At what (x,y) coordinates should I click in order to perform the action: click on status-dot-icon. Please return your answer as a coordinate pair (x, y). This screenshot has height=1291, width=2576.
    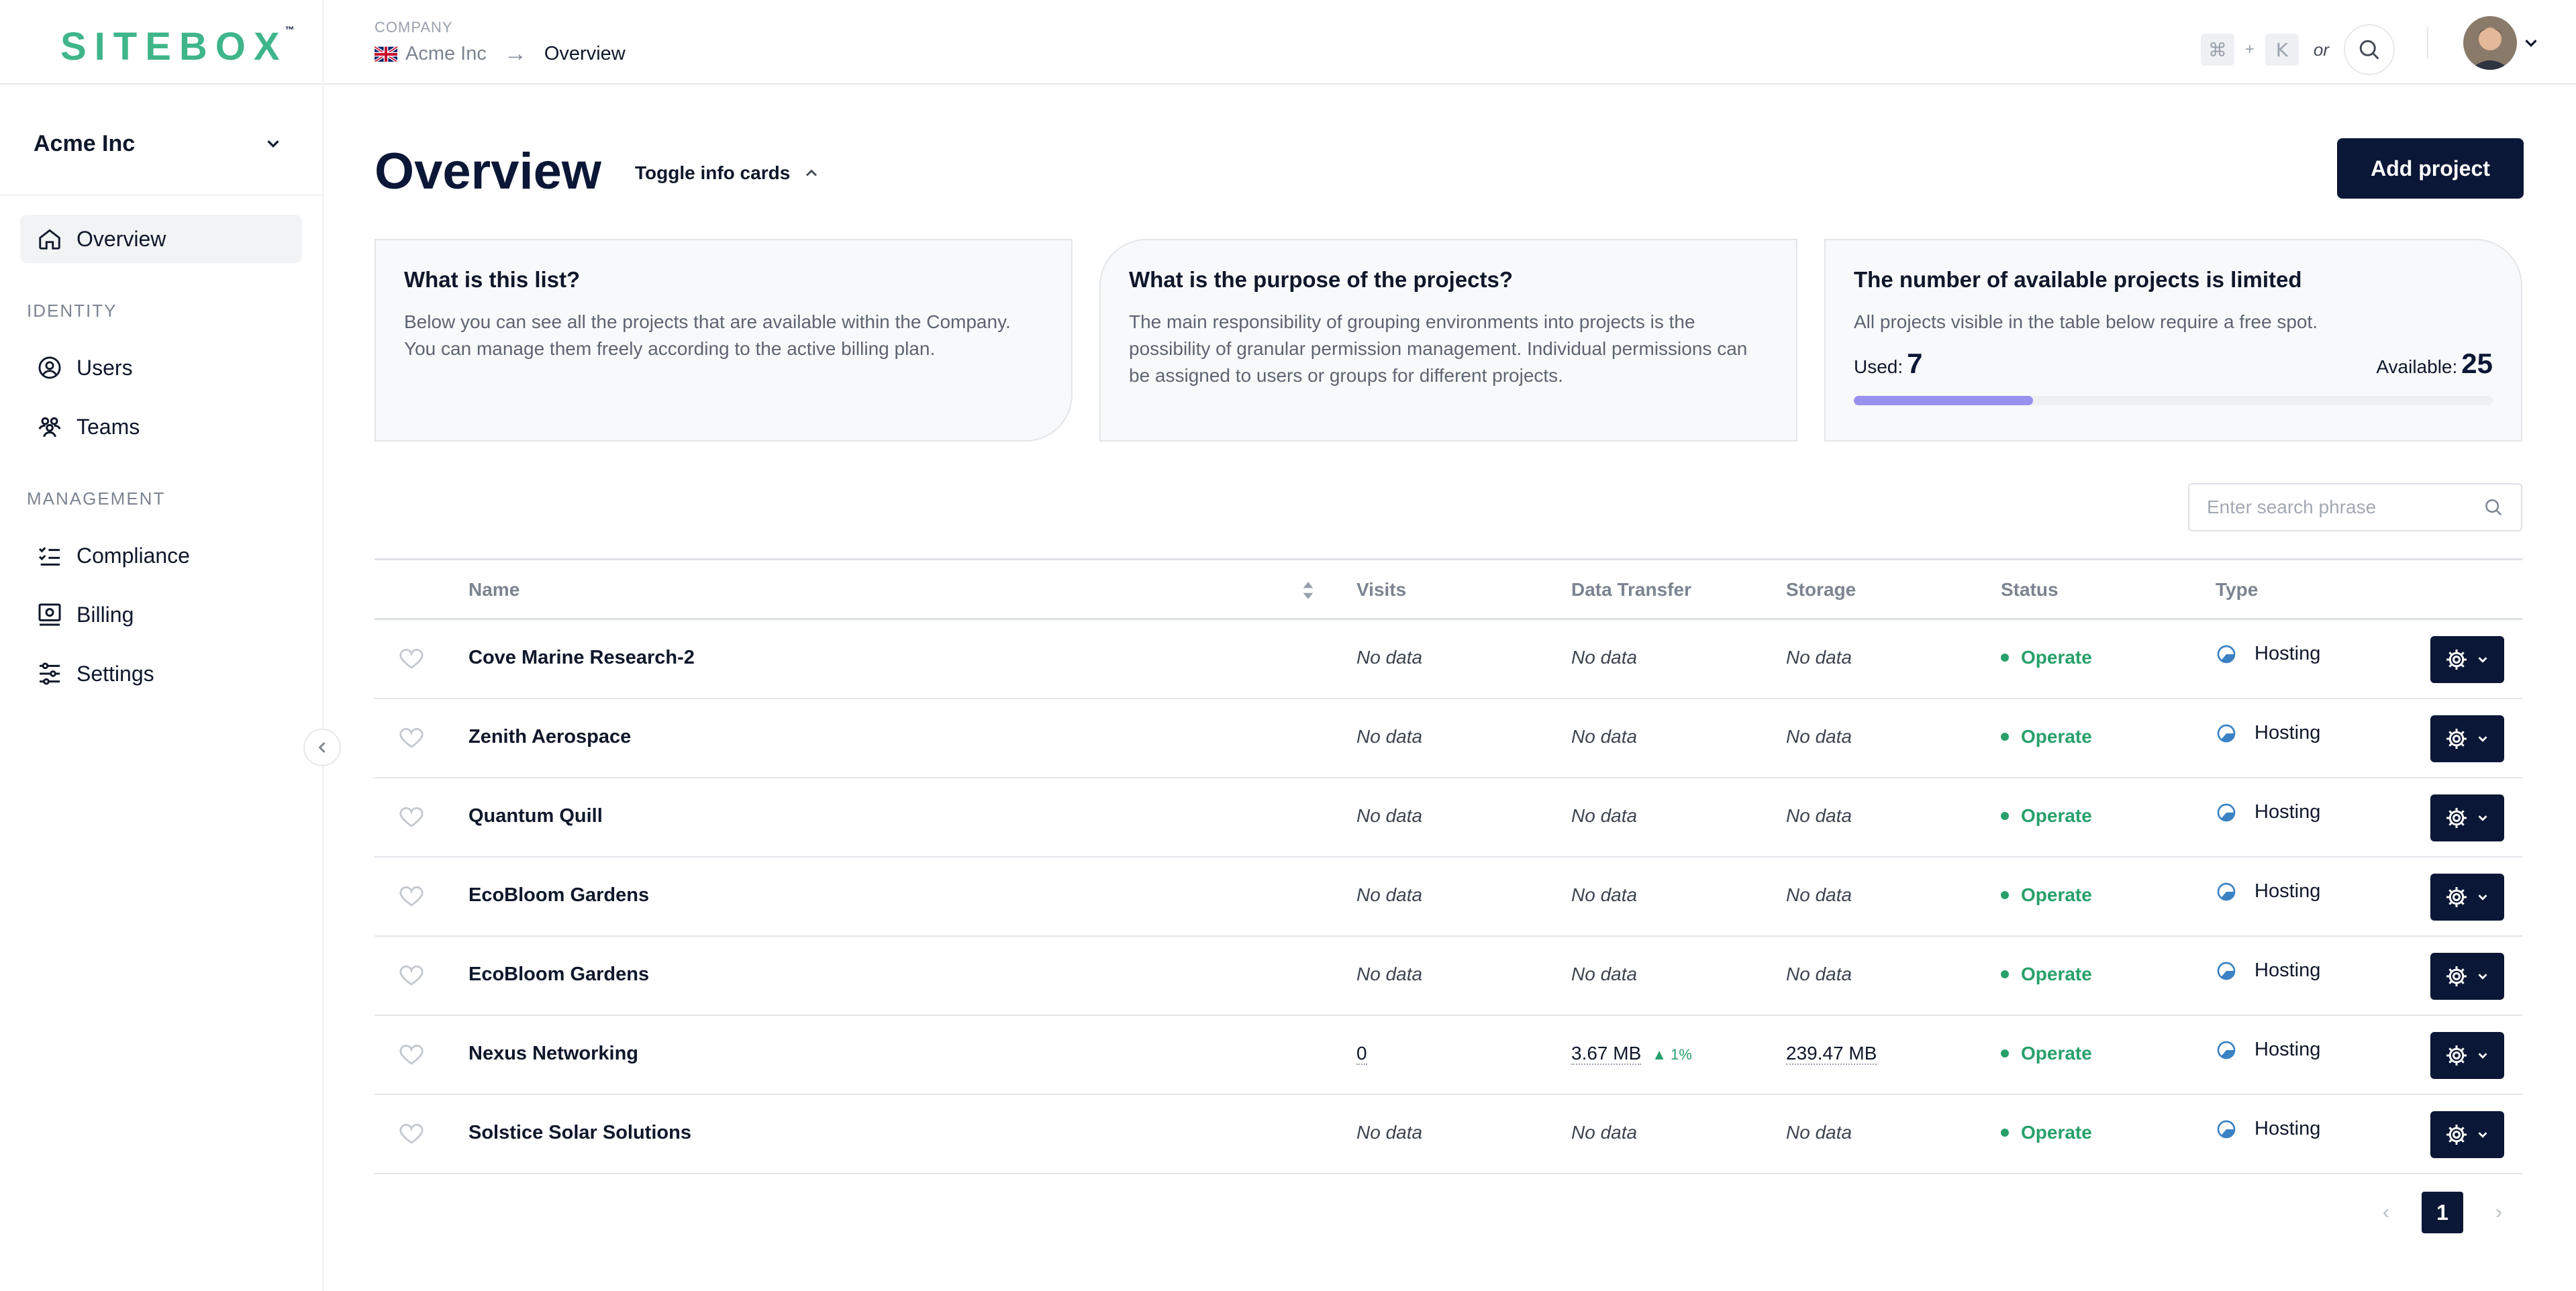
    Looking at the image, I should click on (2005, 737).